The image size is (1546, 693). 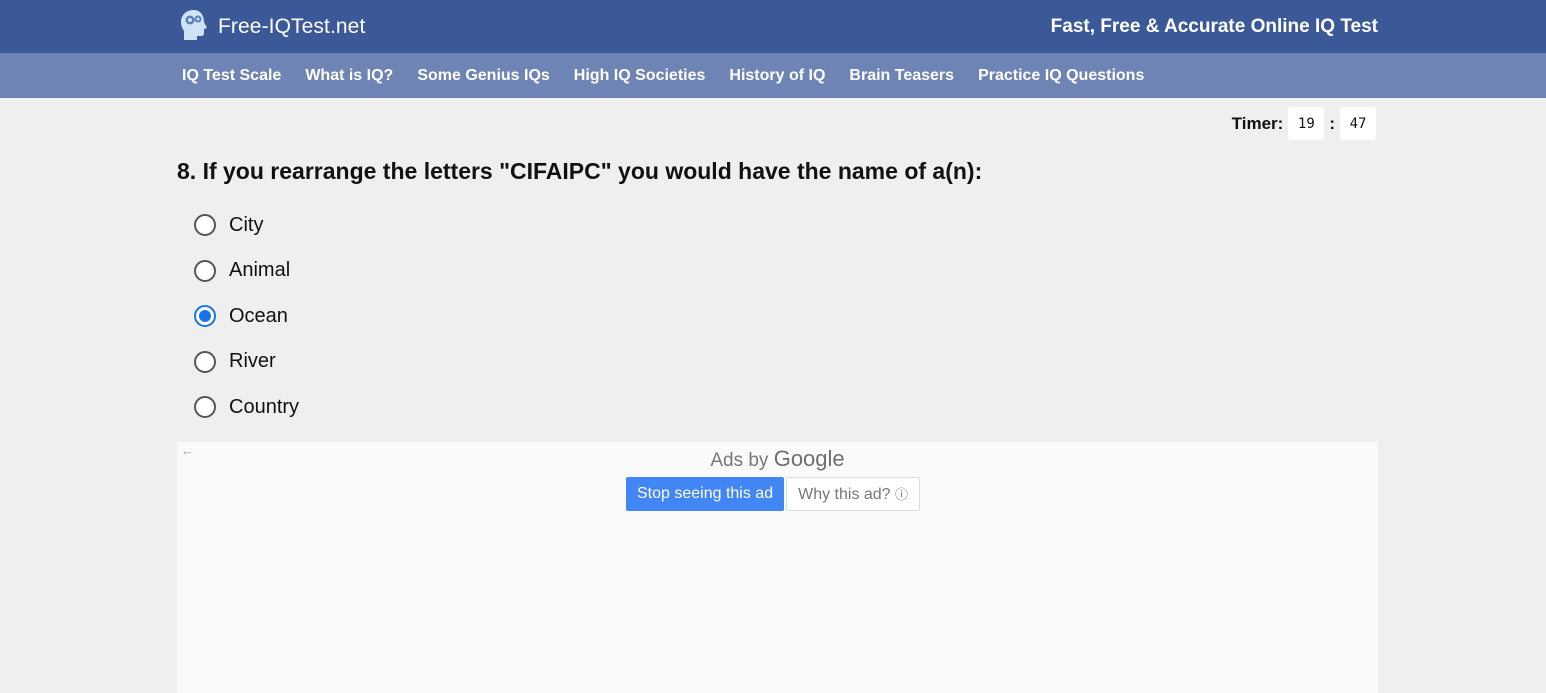 I want to click on option-animal: Animal, so click(x=246, y=271).